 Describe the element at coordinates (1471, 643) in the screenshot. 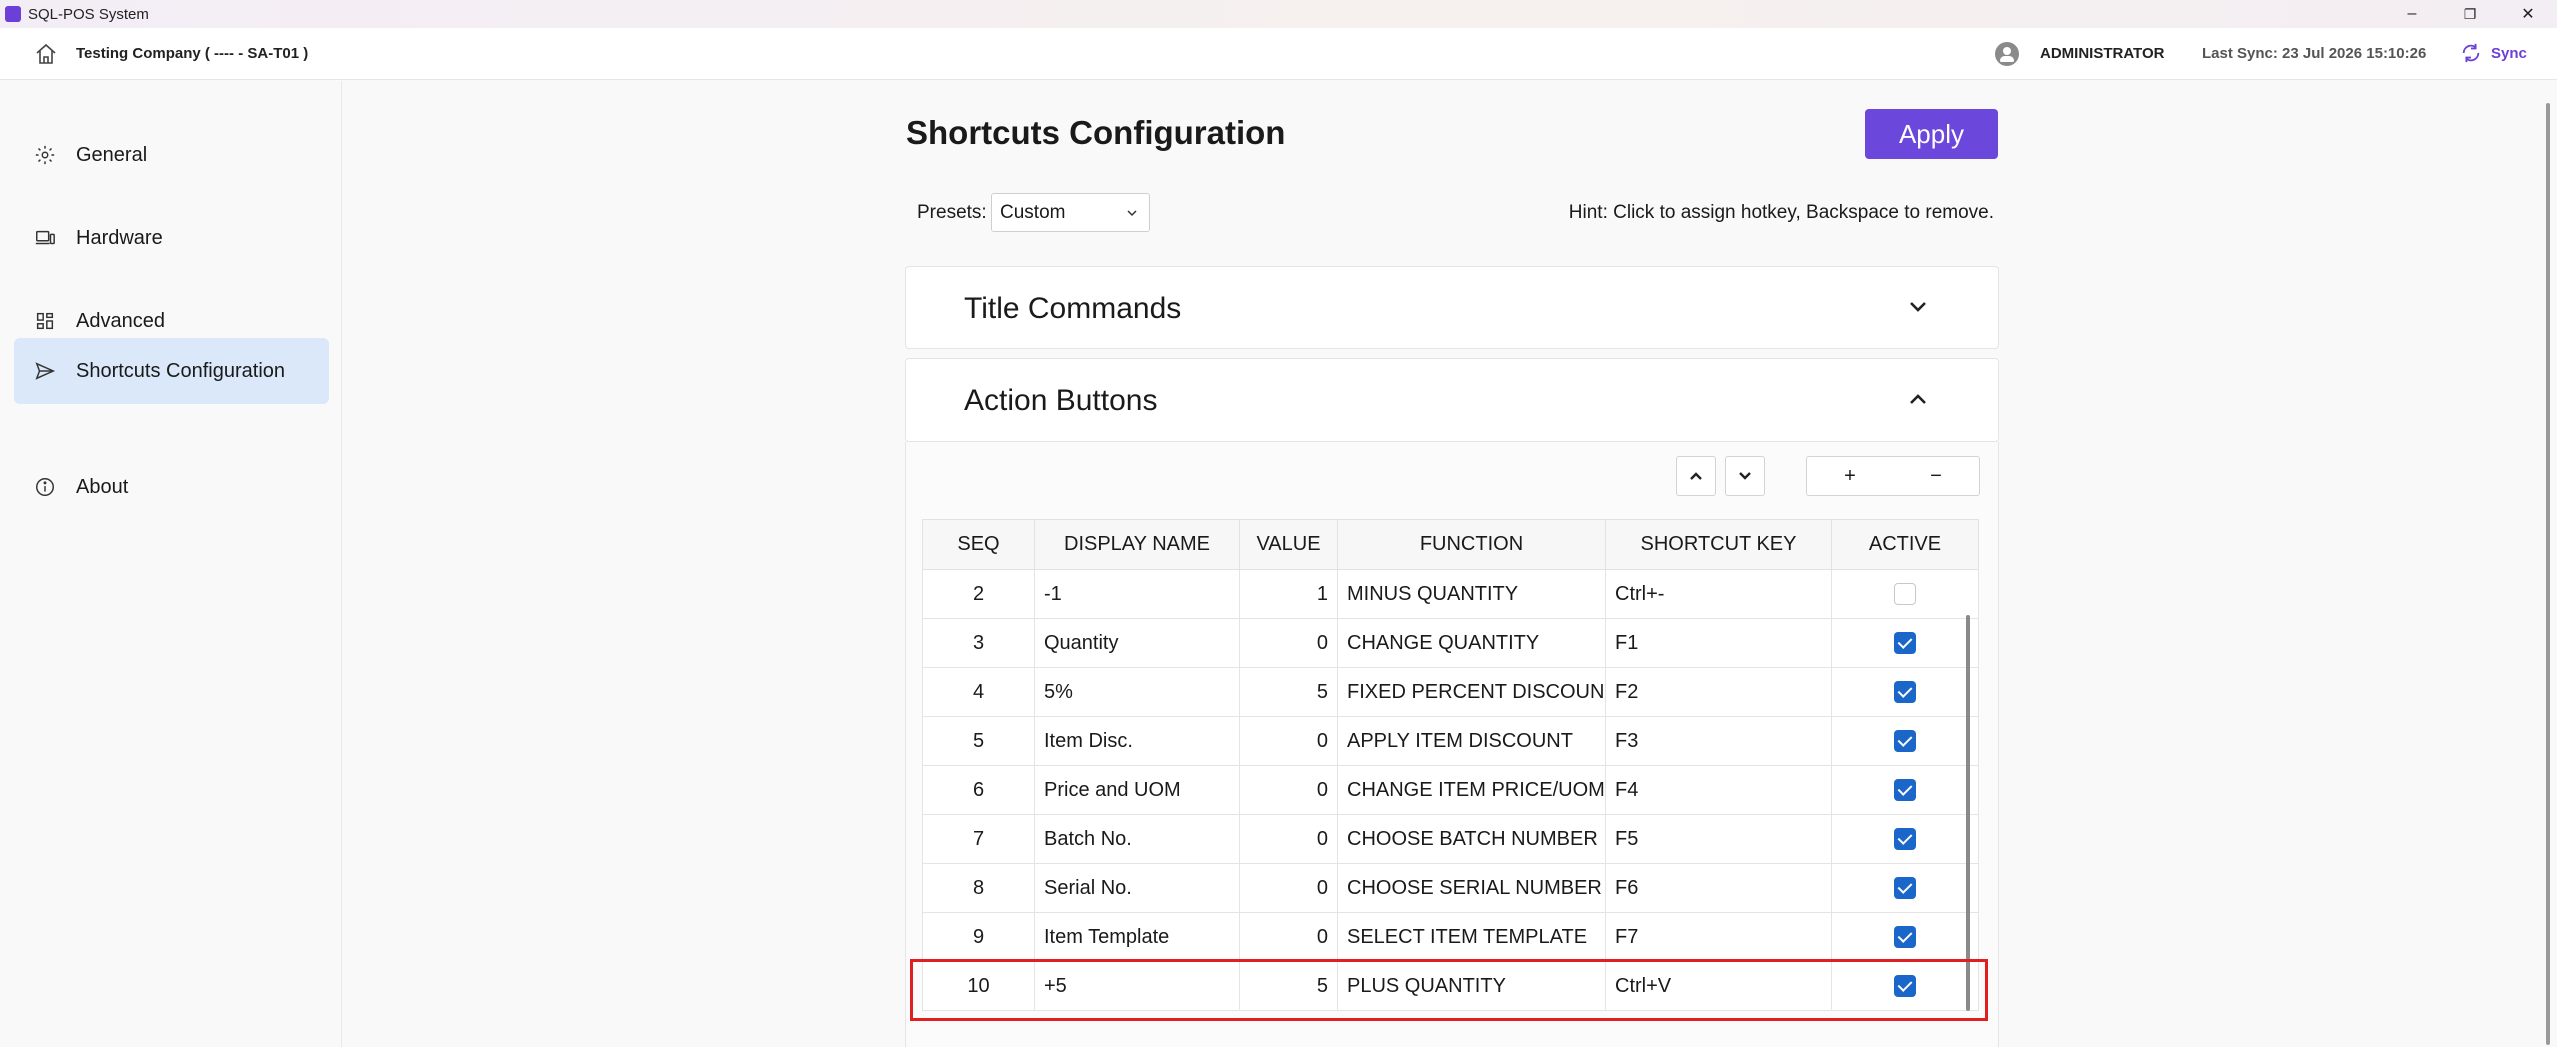

I see `cell-function: CHANGE QUANTITY` at that location.